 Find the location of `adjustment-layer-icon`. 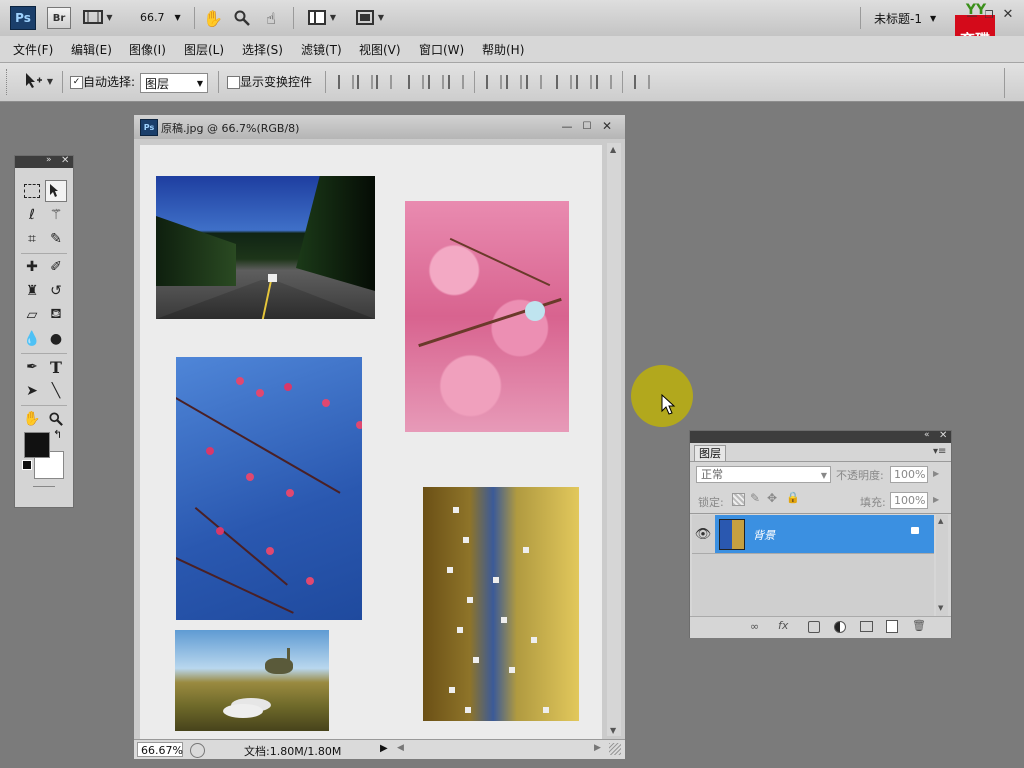

adjustment-layer-icon is located at coordinates (840, 627).